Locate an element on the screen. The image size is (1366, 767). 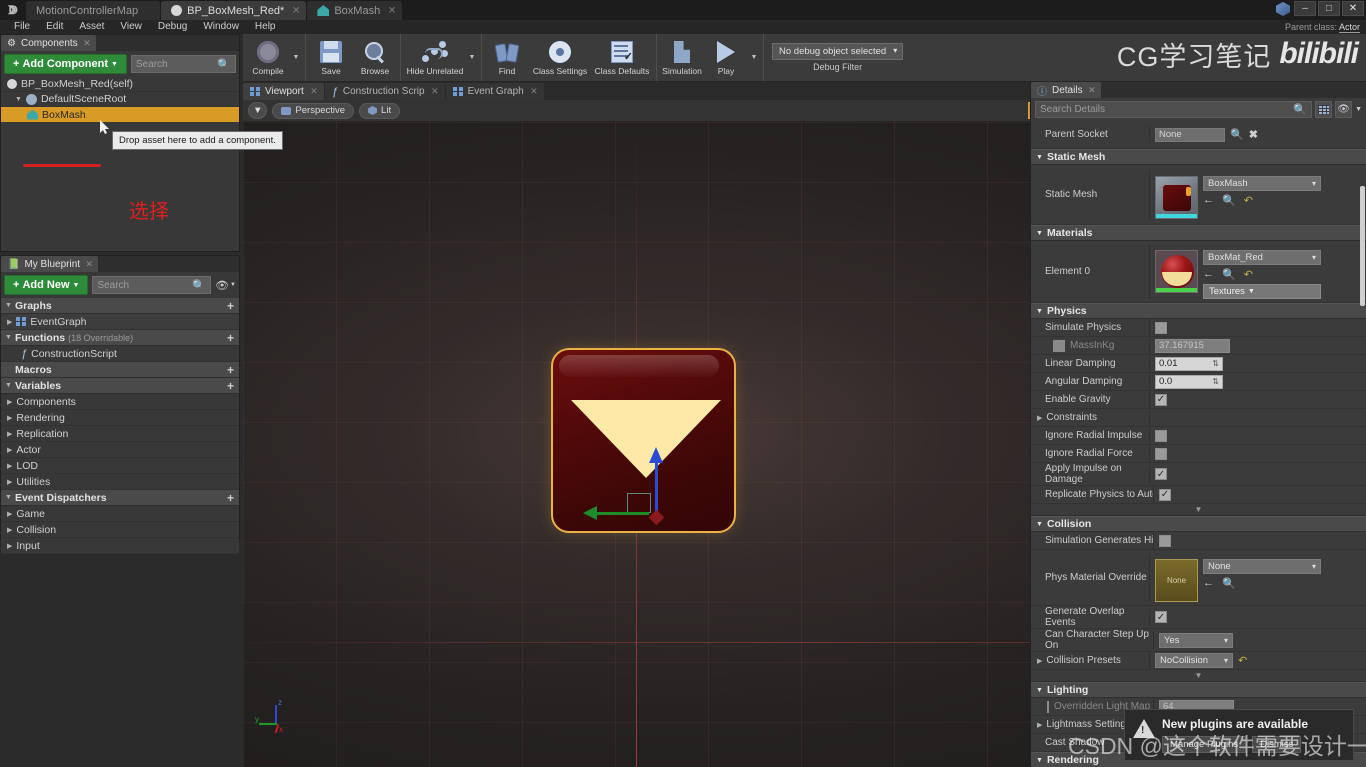
material-select: BoxMat_Red is located at coordinates (1262, 257).